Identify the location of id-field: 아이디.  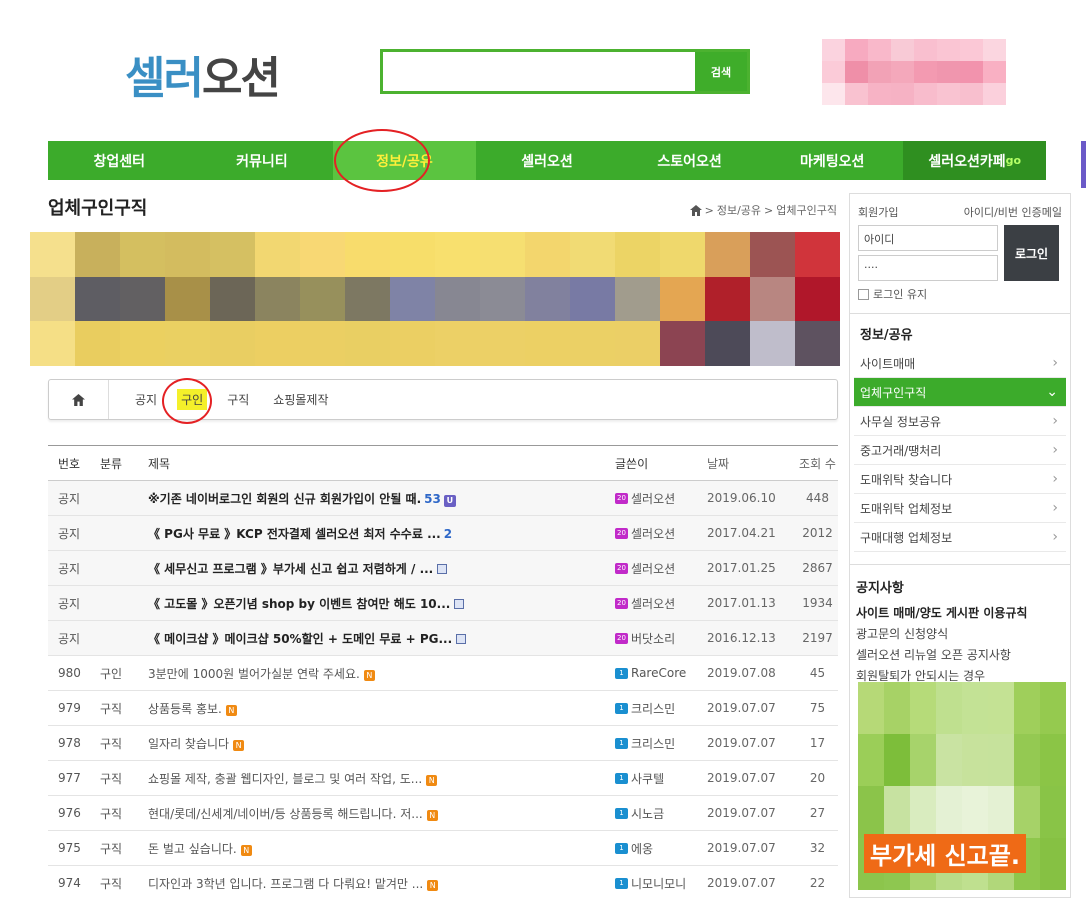
(928, 238).